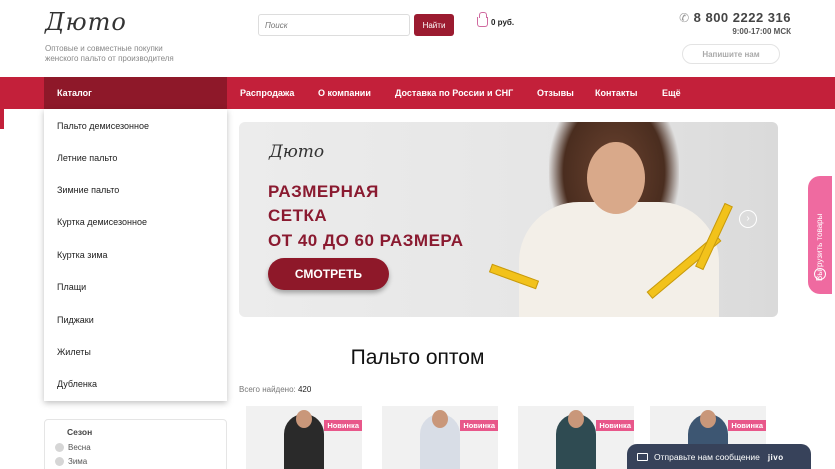  Describe the element at coordinates (135, 444) in the screenshot. I see `season-filter: Сезон Весна Зима` at that location.